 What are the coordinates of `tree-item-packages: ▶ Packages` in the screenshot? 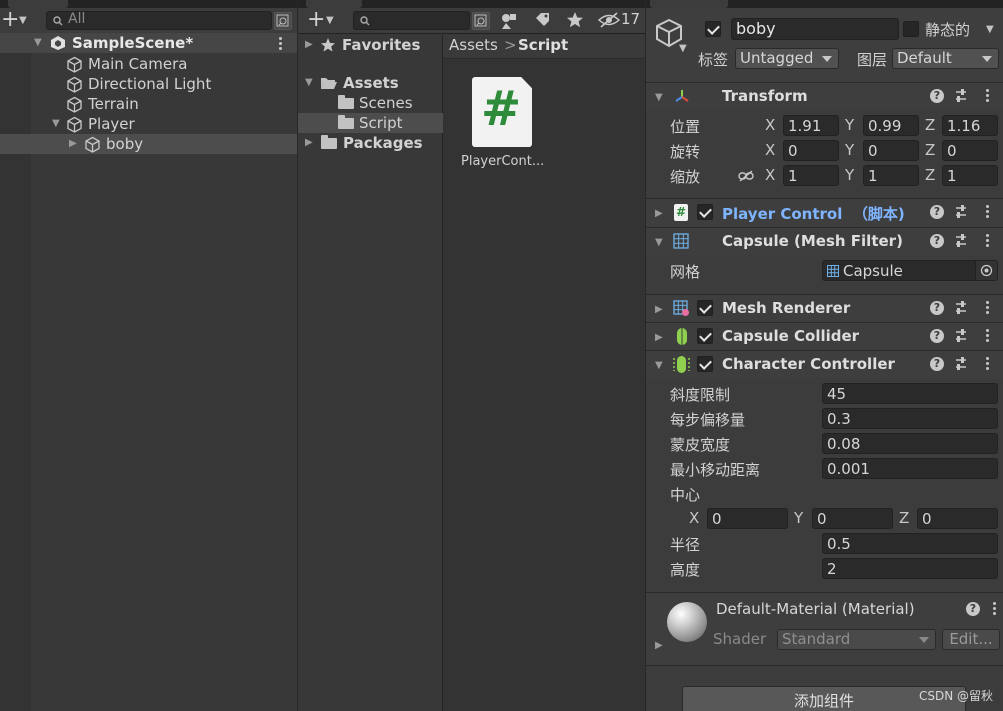 It's located at (370, 143).